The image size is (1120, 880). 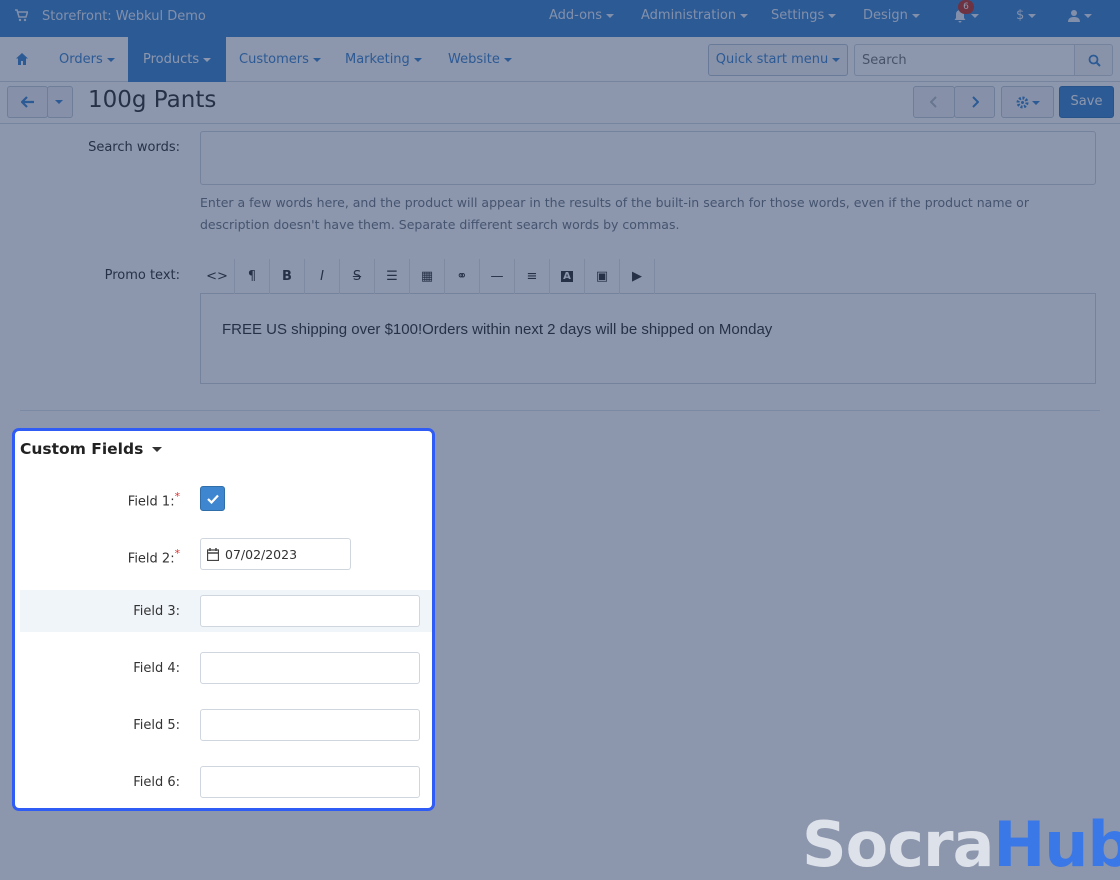 I want to click on chevron-left-icon, so click(x=933, y=102).